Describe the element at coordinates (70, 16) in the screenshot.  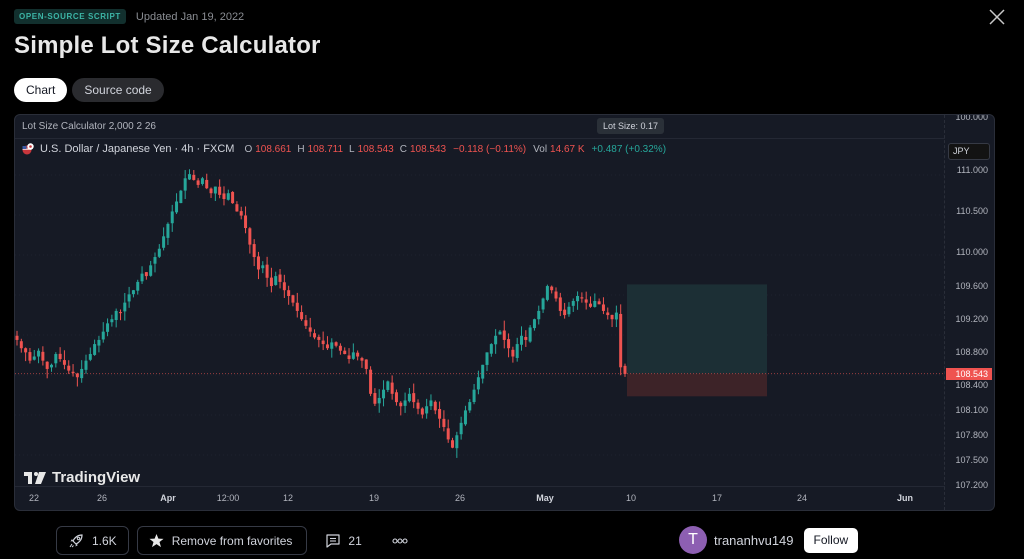
I see `open-source-badge: OPEN-SOURCE SCRIPT` at that location.